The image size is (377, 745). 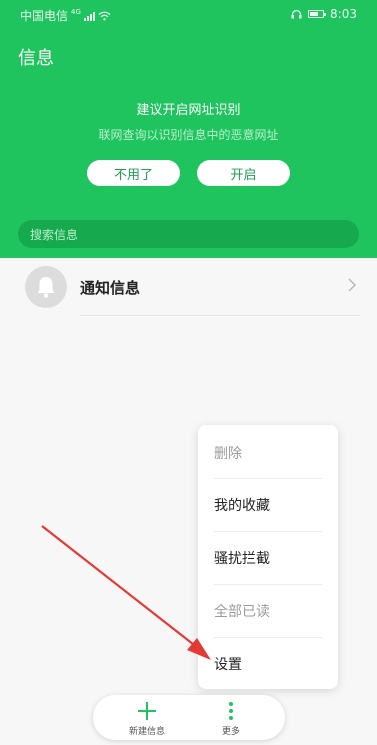 What do you see at coordinates (126, 592) in the screenshot?
I see `annotation-arrow` at bounding box center [126, 592].